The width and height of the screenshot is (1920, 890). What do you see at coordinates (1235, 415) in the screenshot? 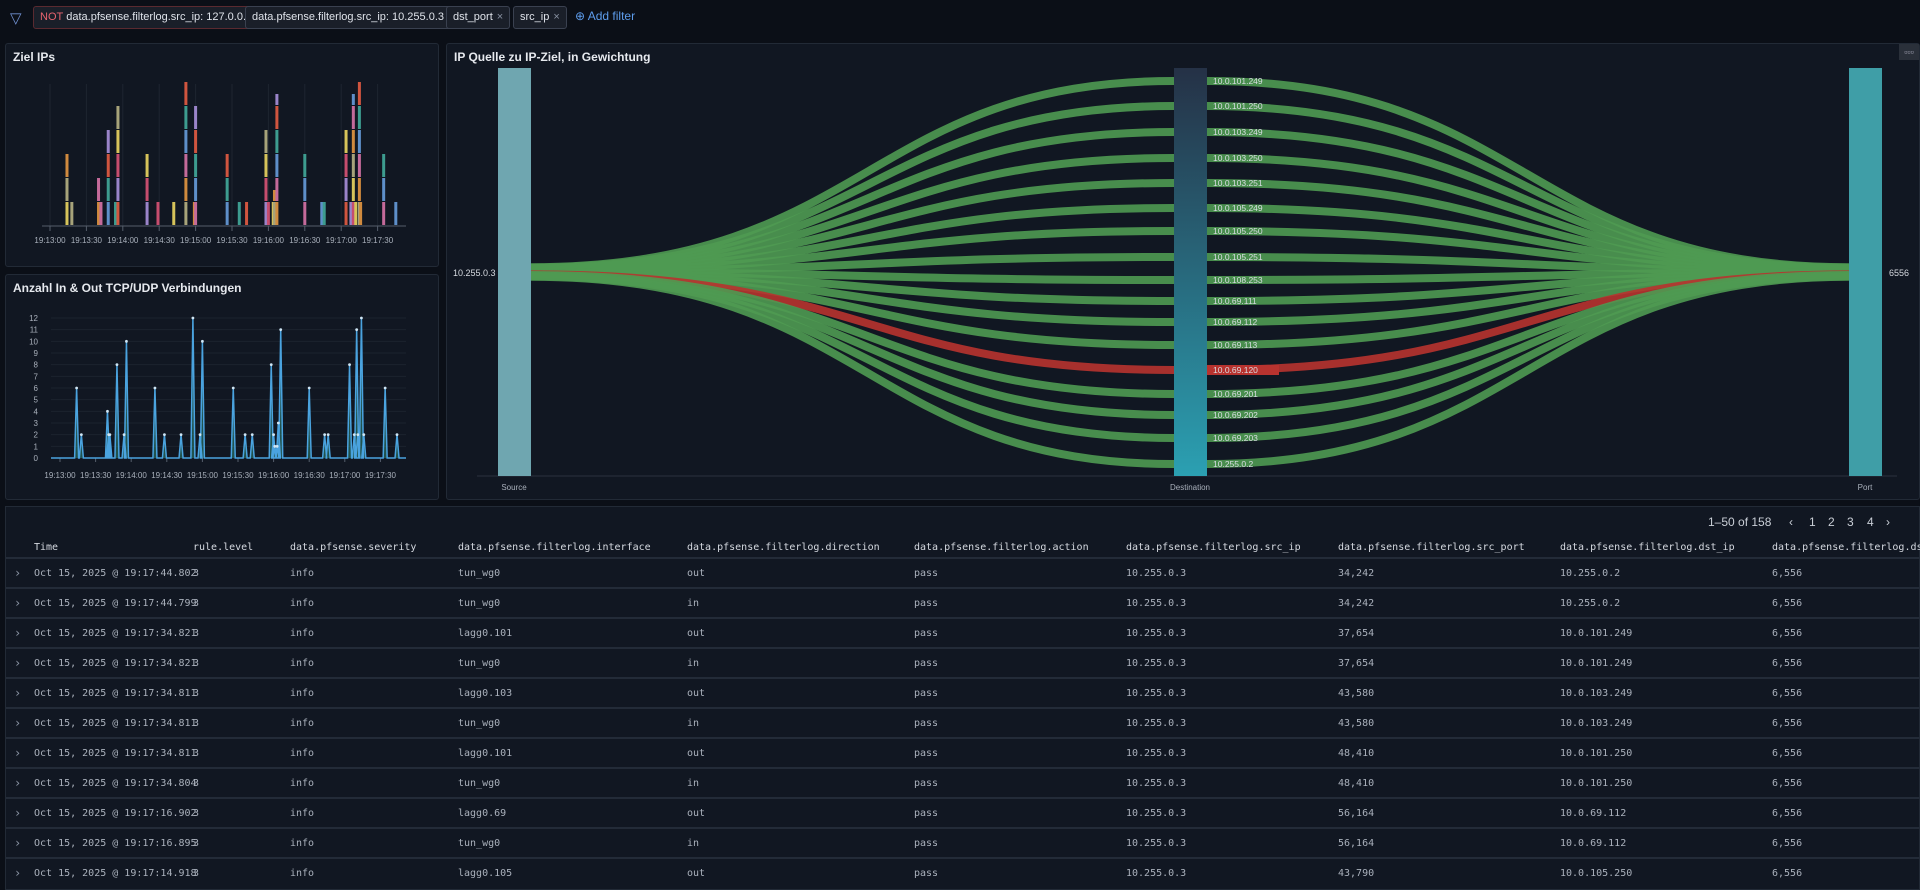
I see `destination-label: 10.0.69.202` at bounding box center [1235, 415].